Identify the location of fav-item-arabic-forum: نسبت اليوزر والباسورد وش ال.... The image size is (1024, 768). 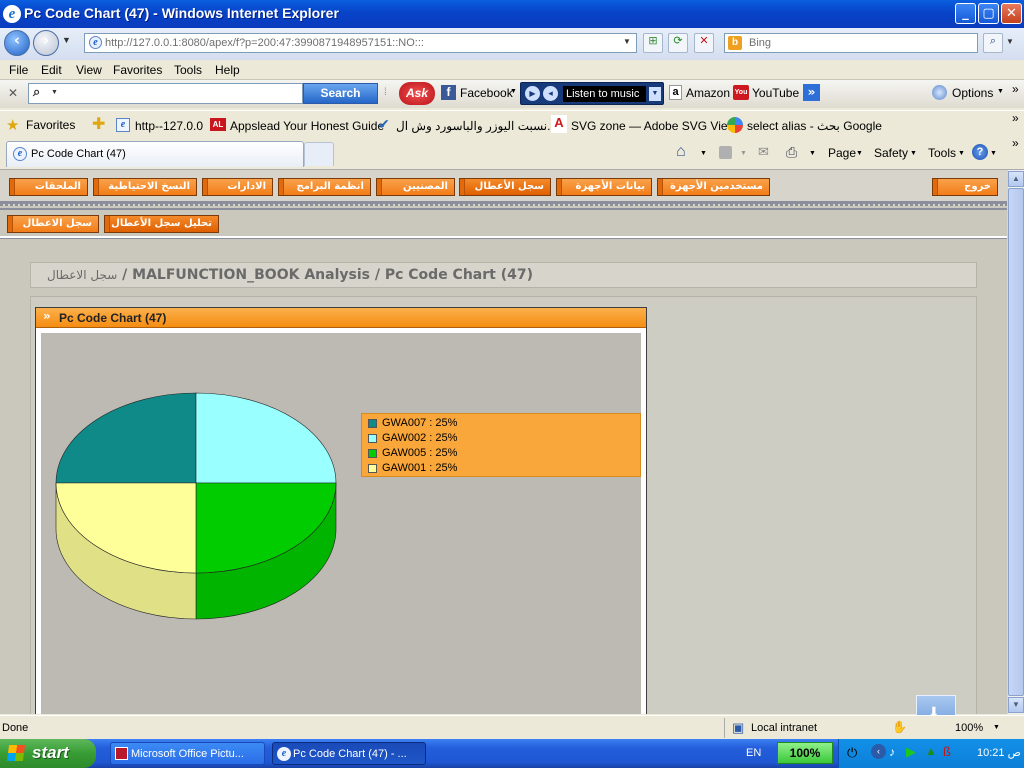
(476, 126).